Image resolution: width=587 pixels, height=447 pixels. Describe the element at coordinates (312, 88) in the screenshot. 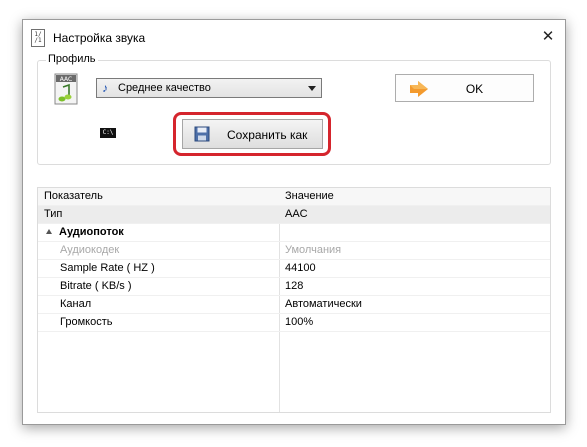

I see `chevron-down-icon` at that location.